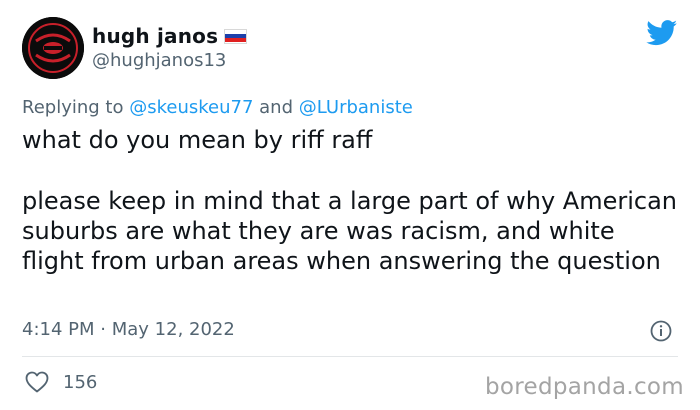 This screenshot has height=410, width=700. What do you see at coordinates (356, 107) in the screenshot?
I see `mention-link-2: @LUrbaniste` at bounding box center [356, 107].